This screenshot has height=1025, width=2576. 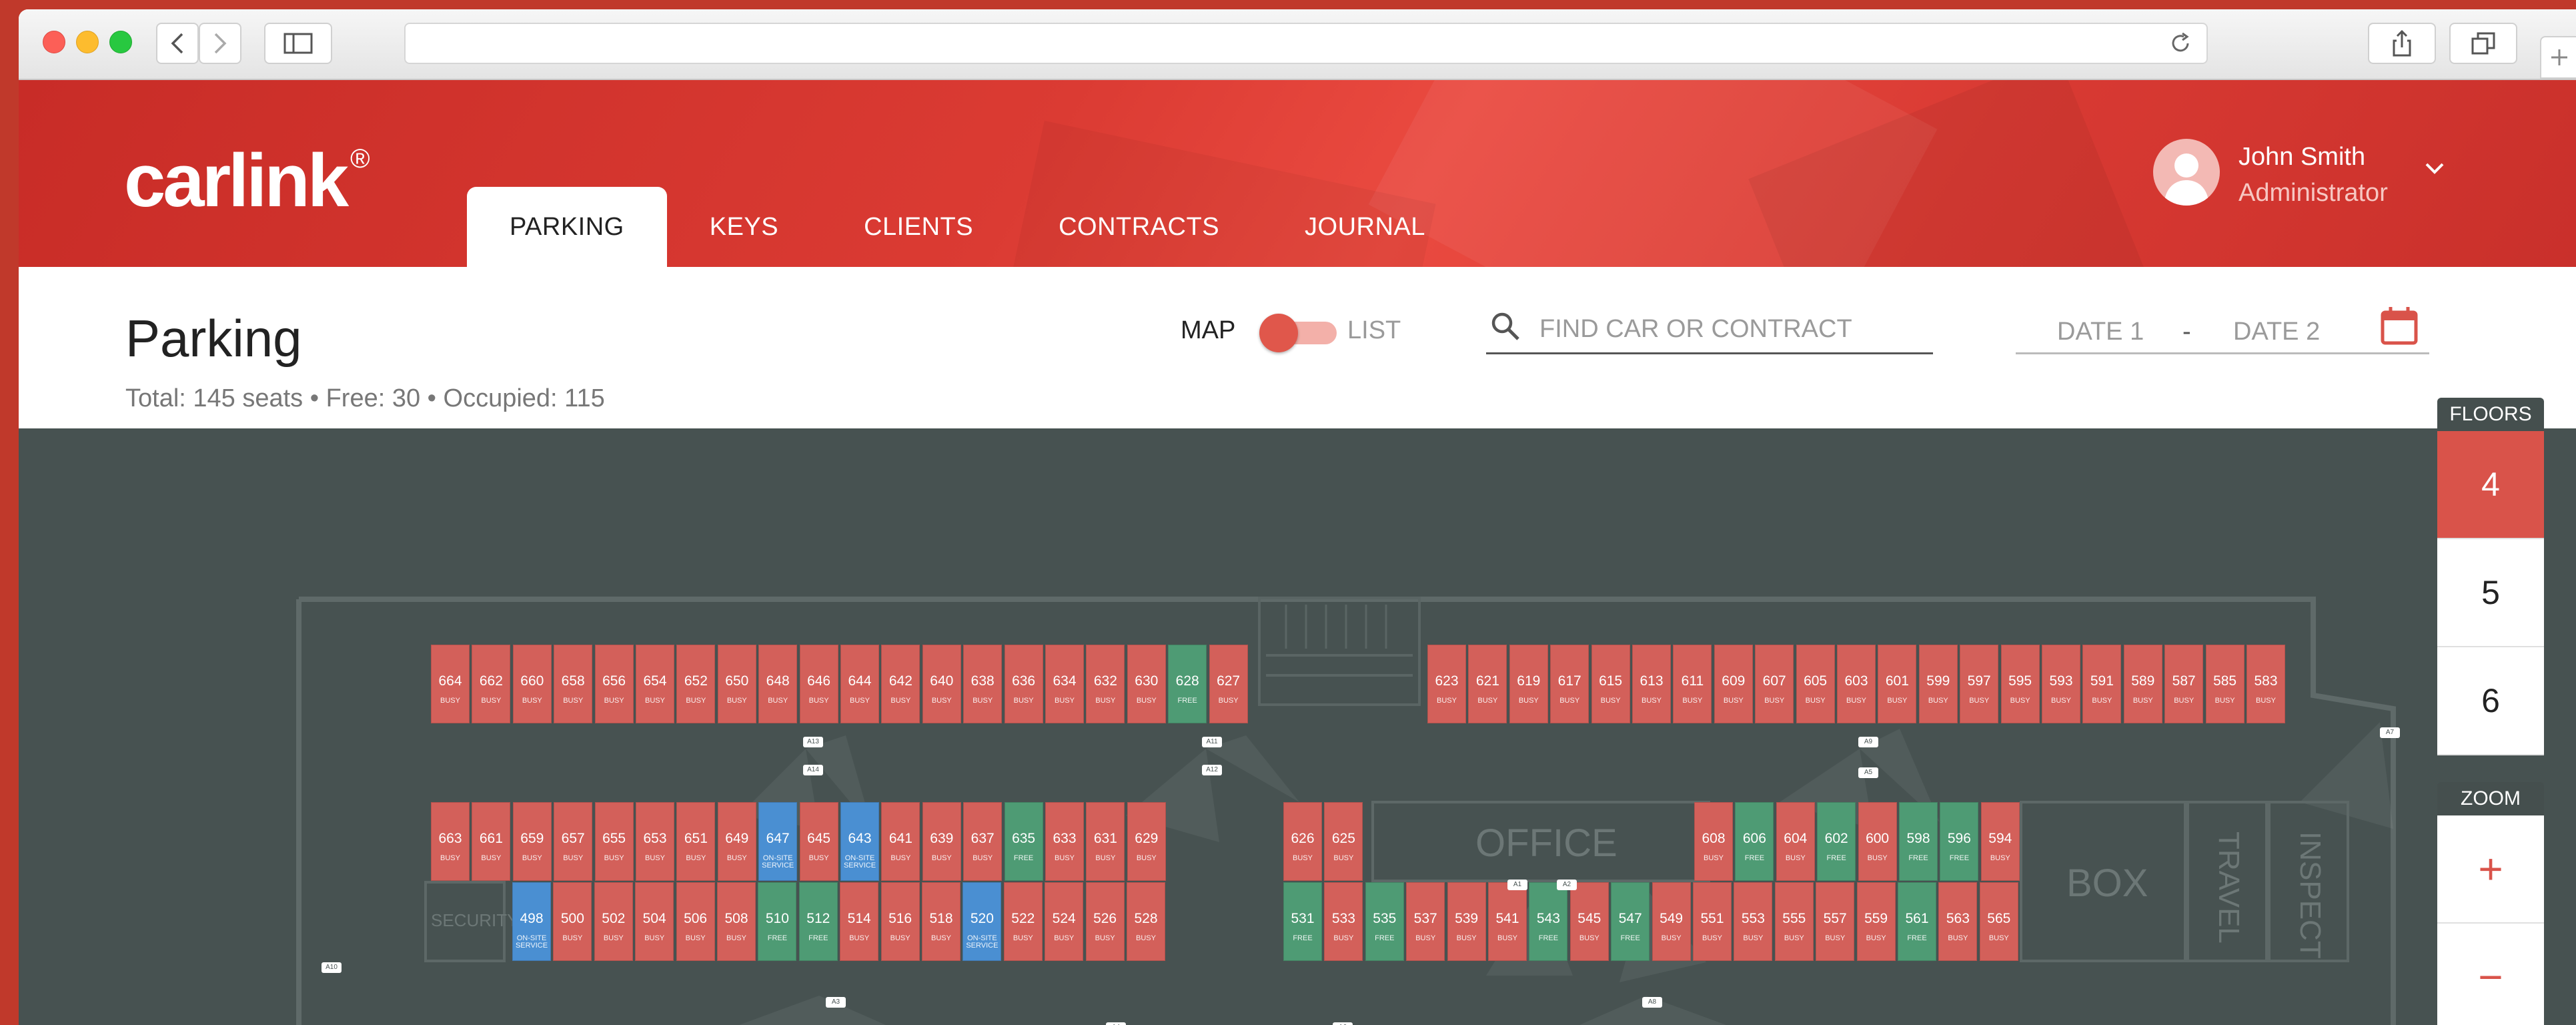 What do you see at coordinates (1960, 841) in the screenshot?
I see `parking-spot-596: 596 FREE` at bounding box center [1960, 841].